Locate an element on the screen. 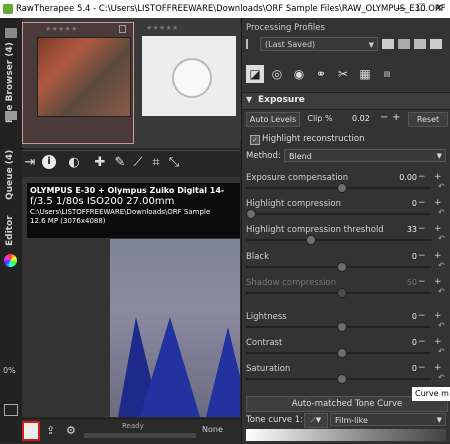  tab-editor: Editor is located at coordinates (10, 230).